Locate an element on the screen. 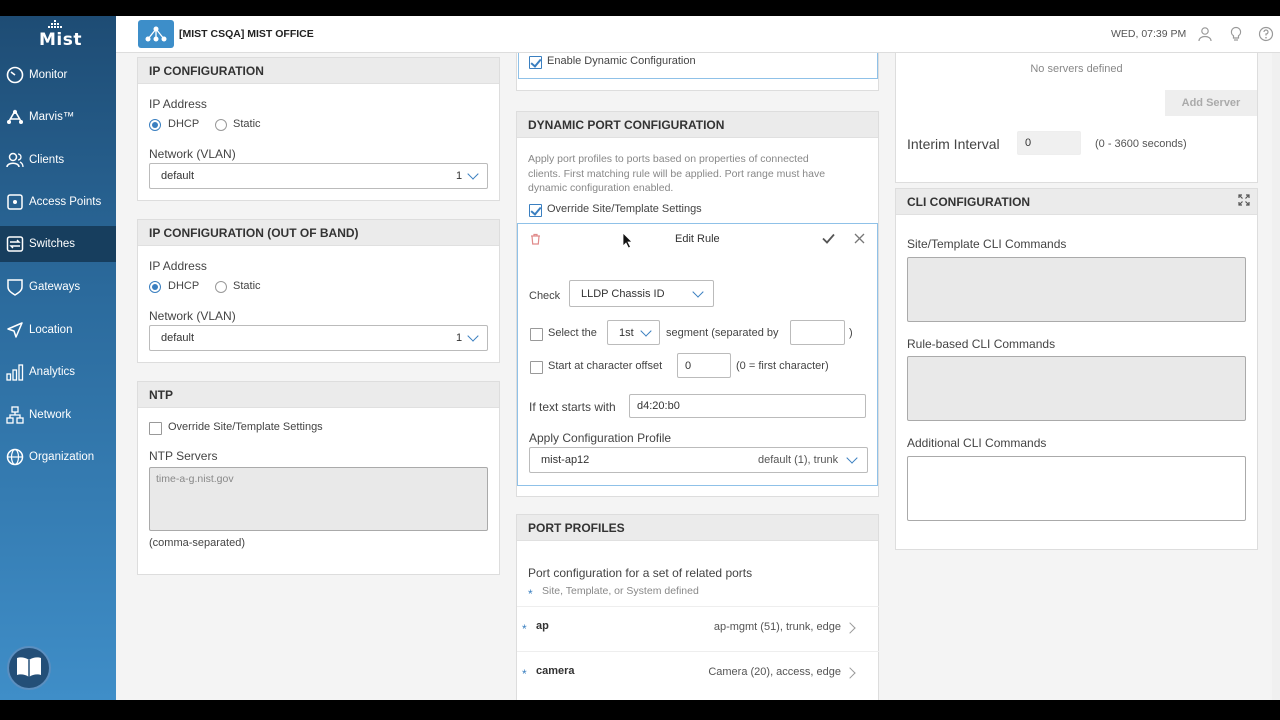  profile-select: mist-ap12 default (1), trunk is located at coordinates (698, 460).